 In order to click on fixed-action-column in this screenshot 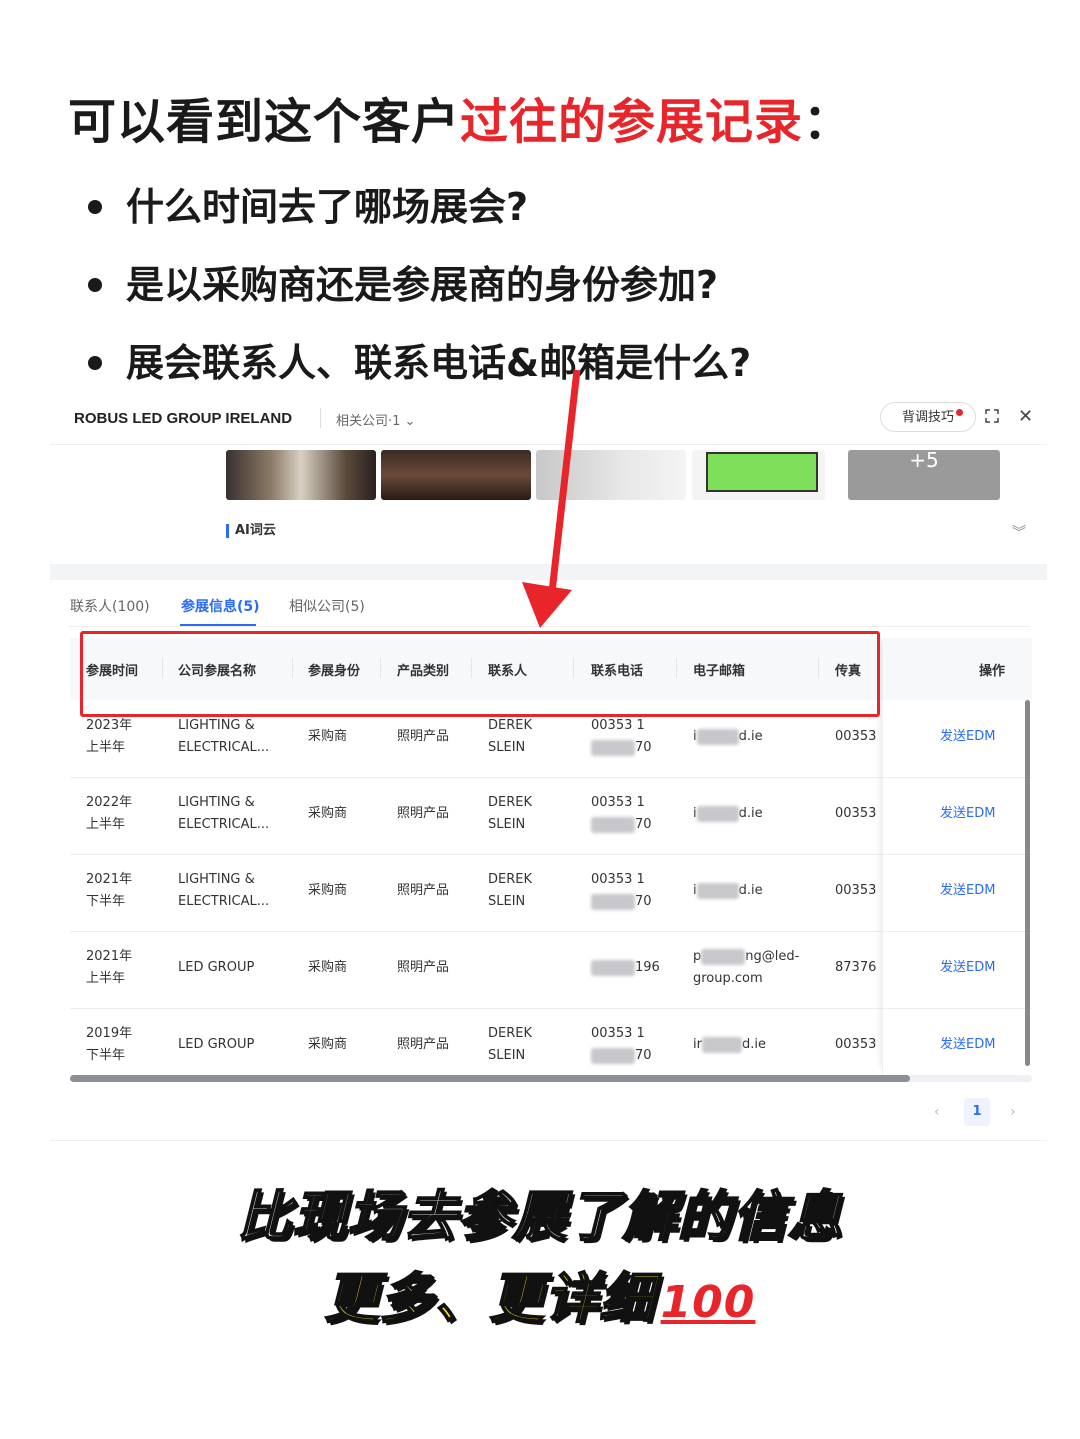, I will do `click(957, 856)`.